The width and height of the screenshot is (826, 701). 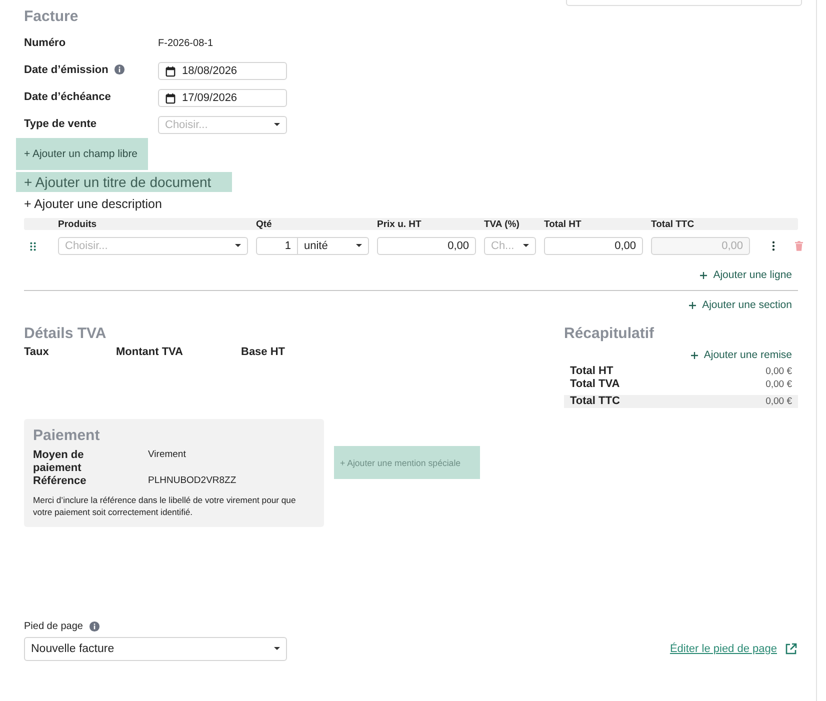 I want to click on field-label: Pied de page, so click(x=53, y=626).